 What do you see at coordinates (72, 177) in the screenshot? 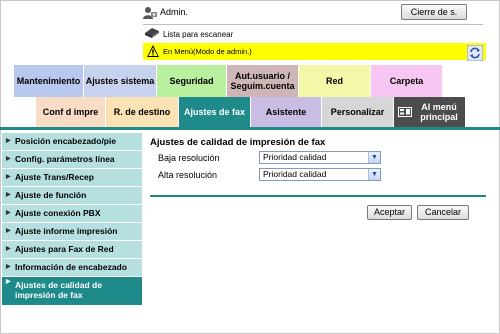
I see `sidebar-item-trans-recep: Ajuste Trans/Recep` at bounding box center [72, 177].